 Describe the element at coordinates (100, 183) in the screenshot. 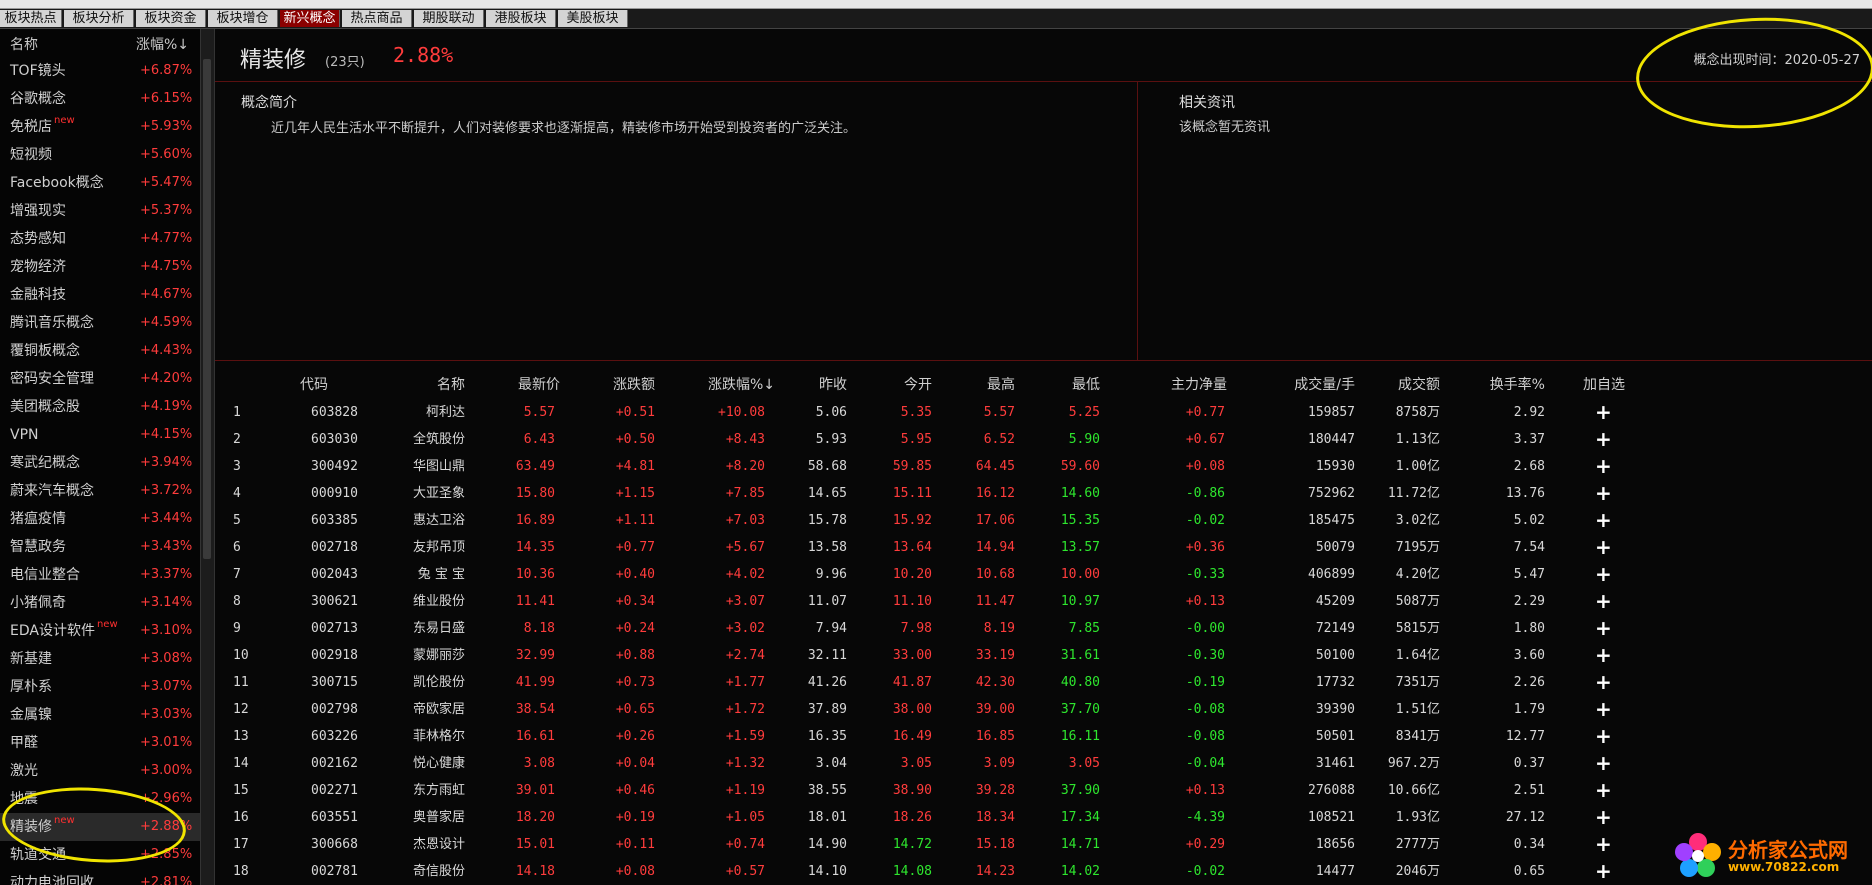

I see `sidebar-item: Facebook概念 +5.47%` at that location.